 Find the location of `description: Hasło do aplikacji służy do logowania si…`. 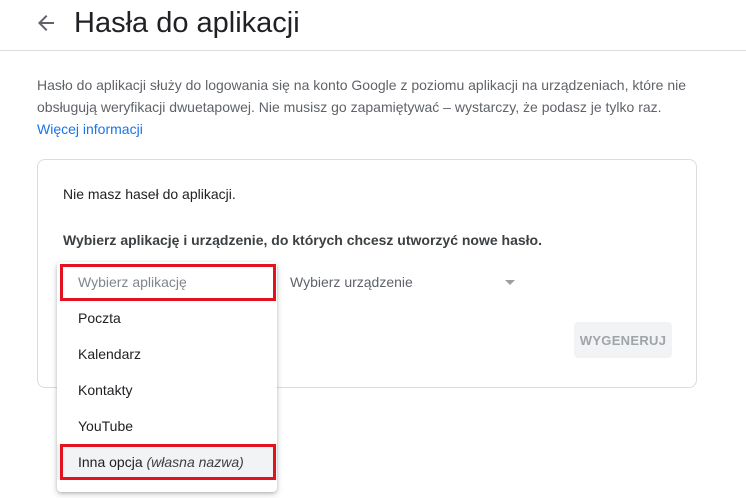

description: Hasło do aplikacji służy do logowania si… is located at coordinates (367, 107).